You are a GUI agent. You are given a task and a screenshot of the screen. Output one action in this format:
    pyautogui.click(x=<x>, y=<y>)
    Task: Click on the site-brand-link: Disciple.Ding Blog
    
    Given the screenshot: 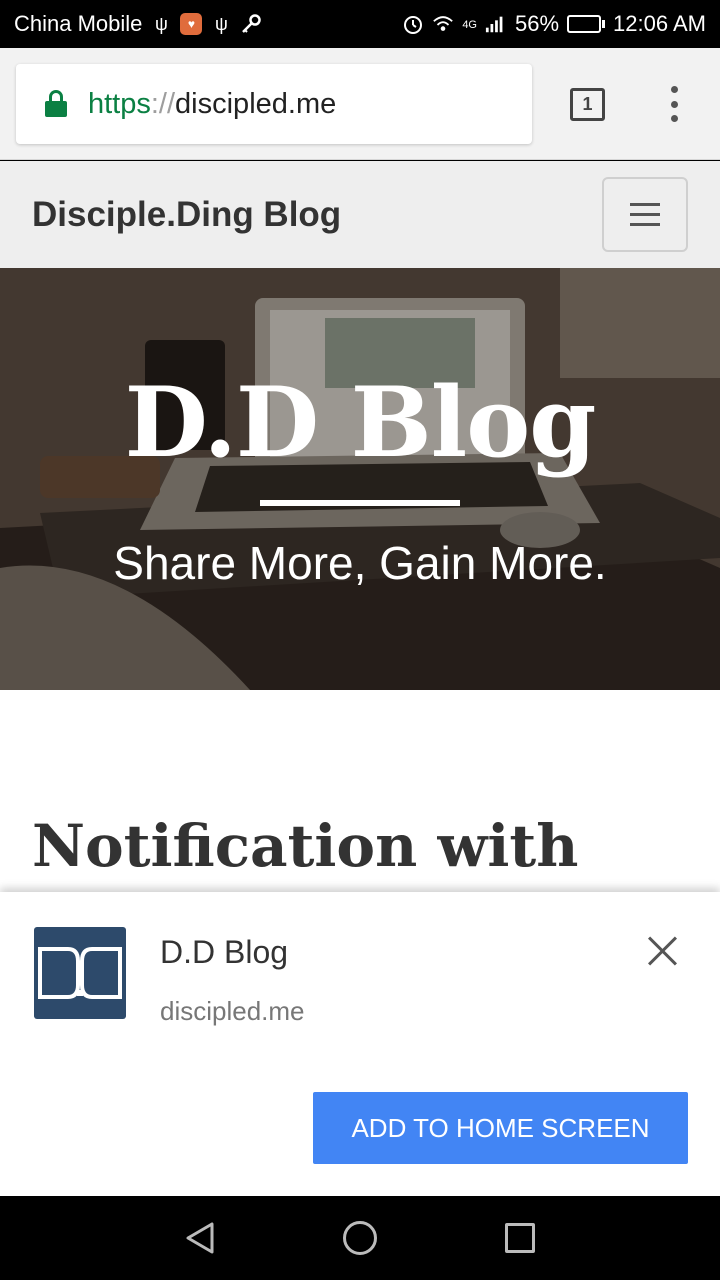 What is the action you would take?
    pyautogui.click(x=186, y=215)
    